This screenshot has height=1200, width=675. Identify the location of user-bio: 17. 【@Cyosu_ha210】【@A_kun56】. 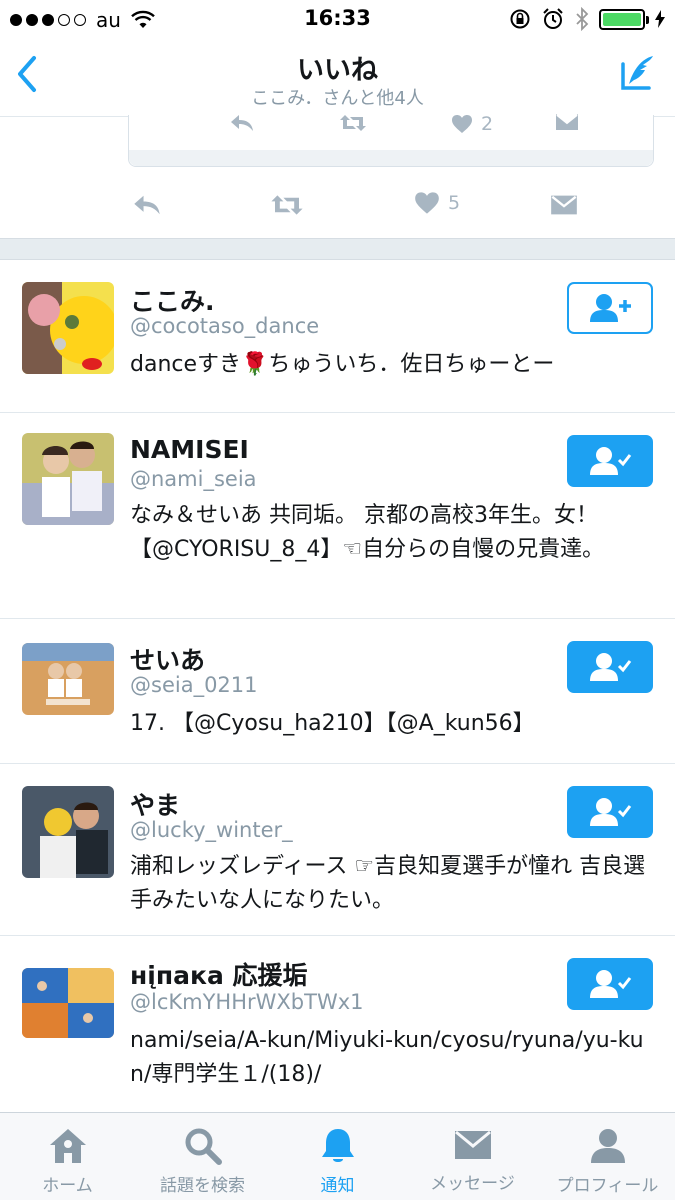
(332, 723).